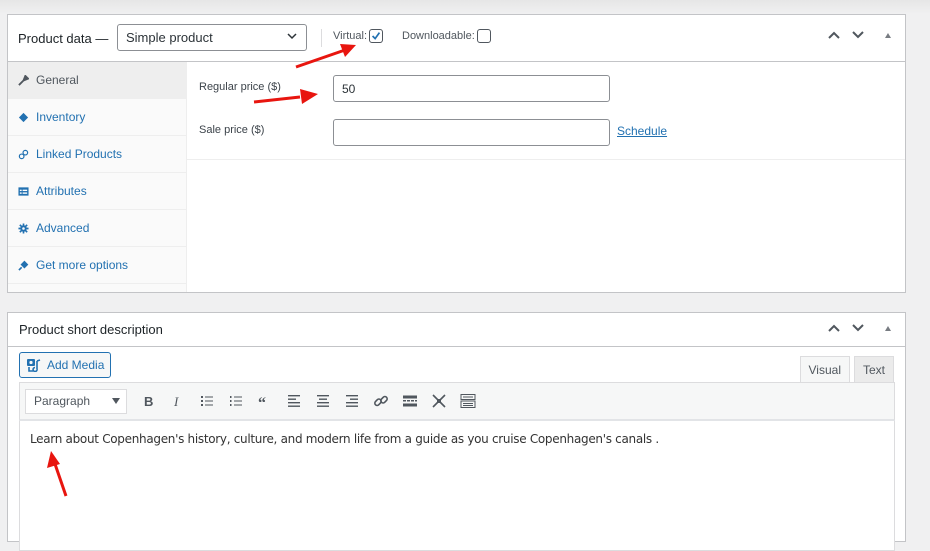  What do you see at coordinates (465, 7) in the screenshot?
I see `page-top-shade` at bounding box center [465, 7].